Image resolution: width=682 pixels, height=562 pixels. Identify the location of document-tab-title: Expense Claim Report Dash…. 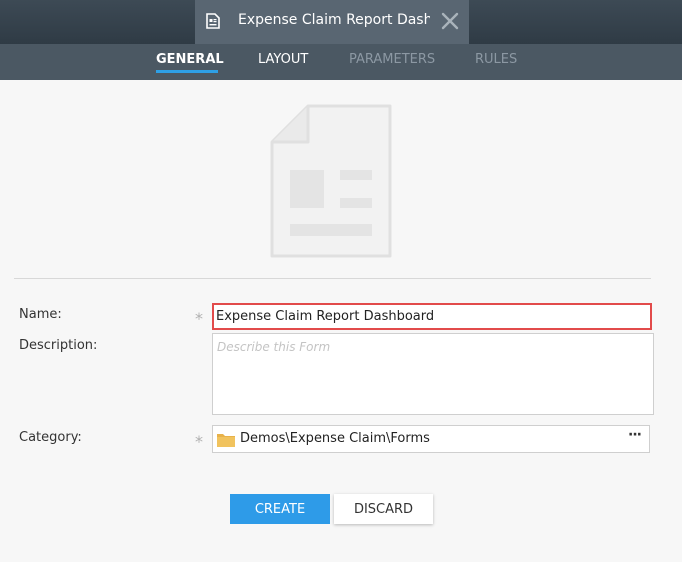
(334, 20).